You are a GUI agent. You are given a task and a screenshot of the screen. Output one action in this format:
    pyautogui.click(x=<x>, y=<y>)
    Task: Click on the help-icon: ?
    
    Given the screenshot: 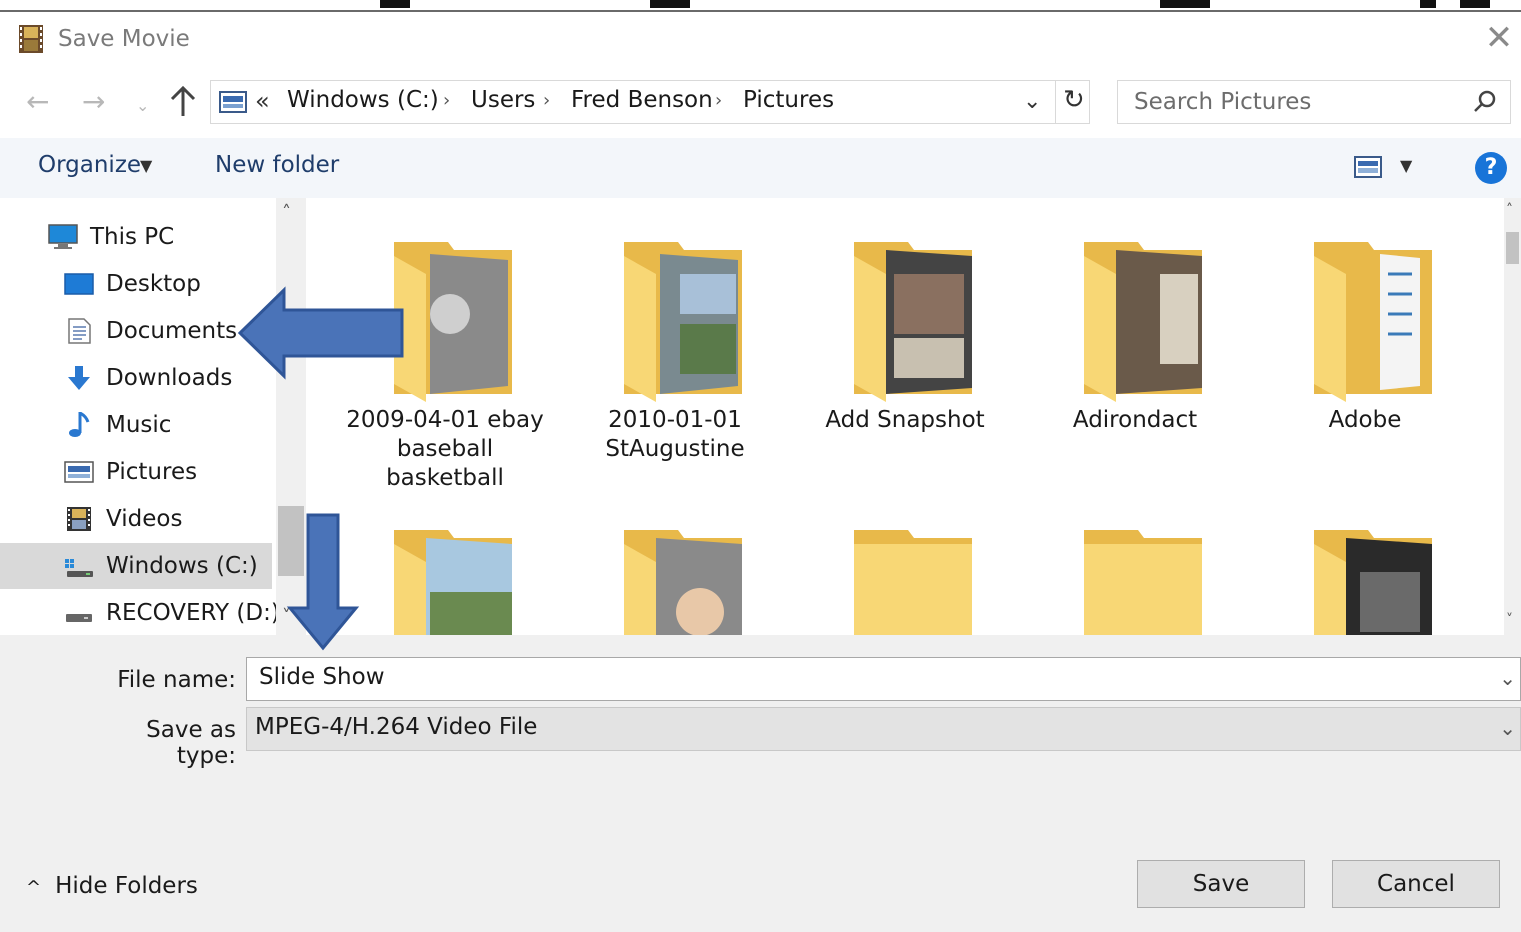 What is the action you would take?
    pyautogui.click(x=1491, y=167)
    